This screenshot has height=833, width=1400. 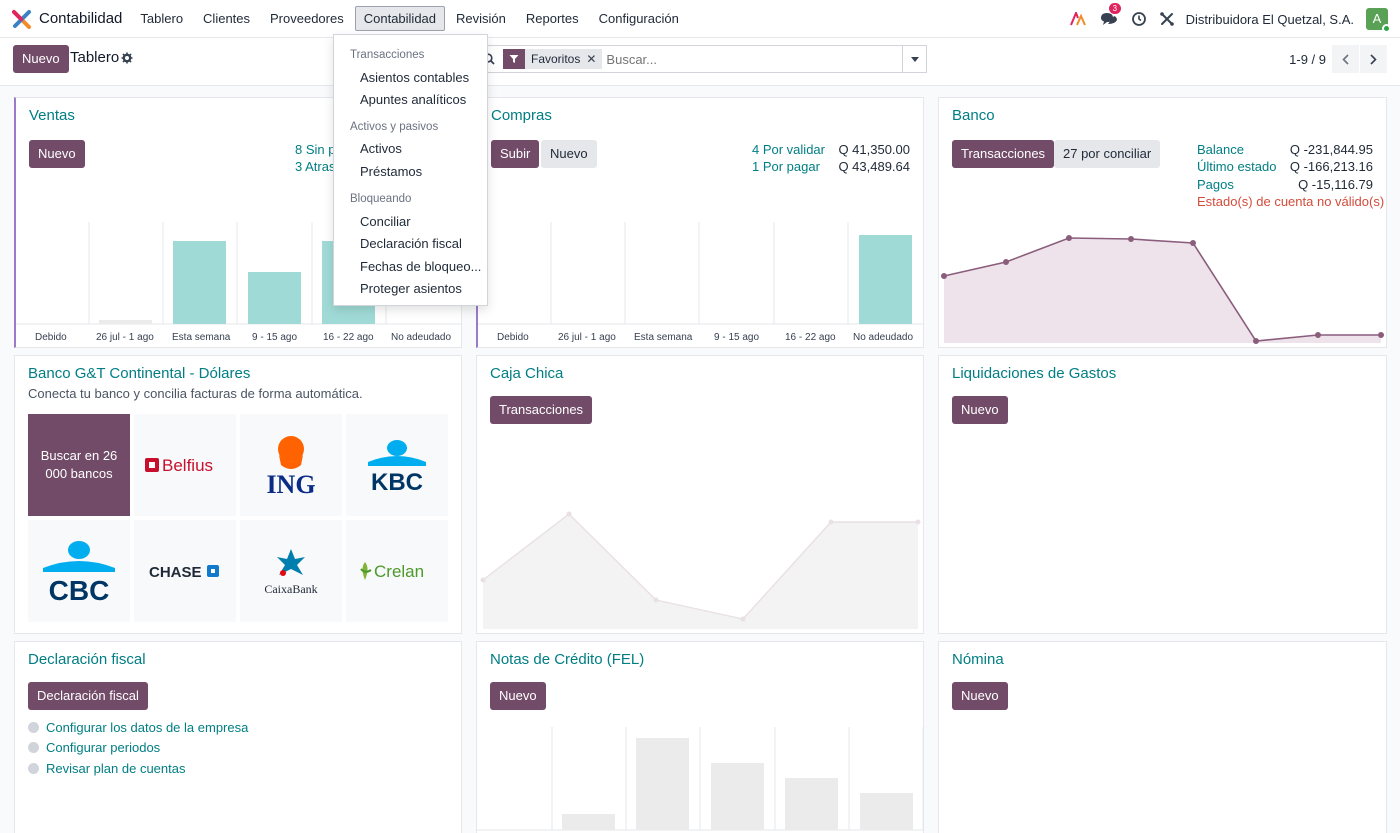 I want to click on menu-contabilidad: Contabilidad, so click(x=400, y=18).